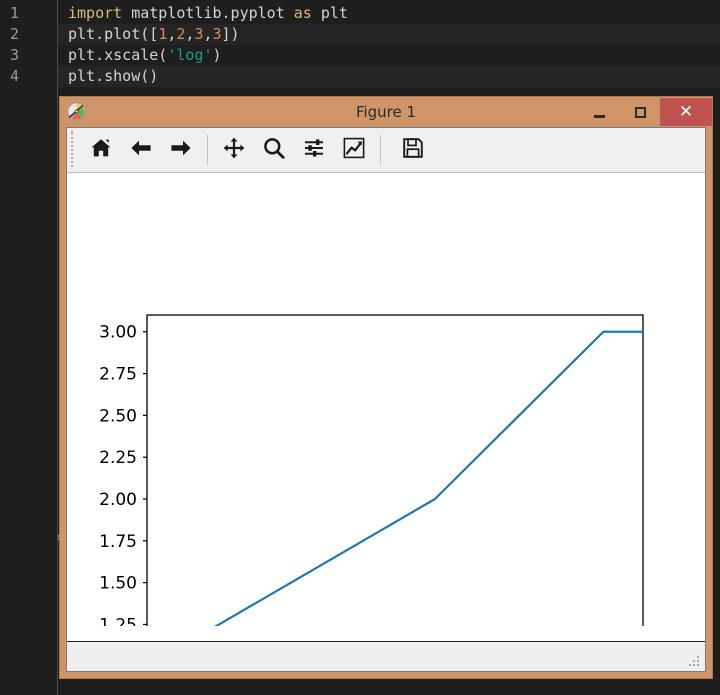  Describe the element at coordinates (118, 500) in the screenshot. I see `y-tick-label: 2.00` at that location.